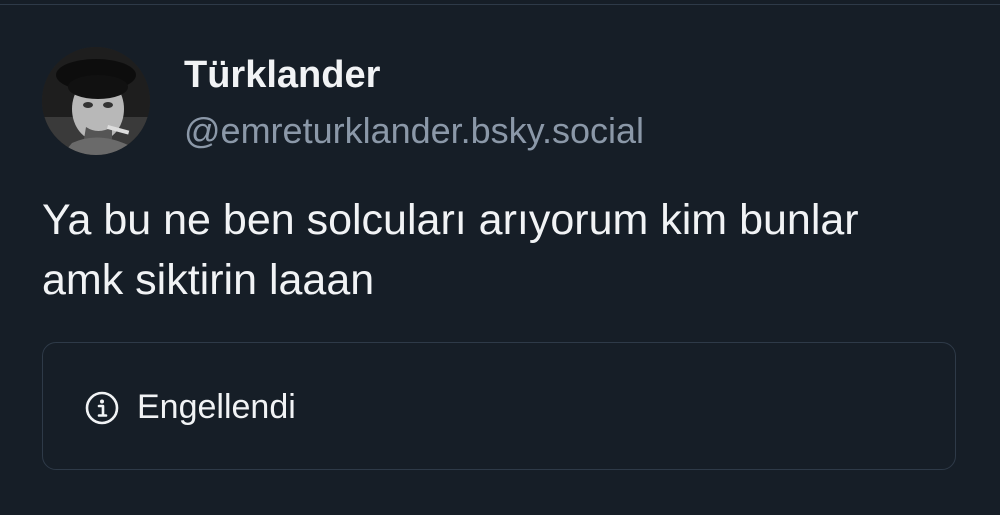  I want to click on avatar-image, so click(96, 101).